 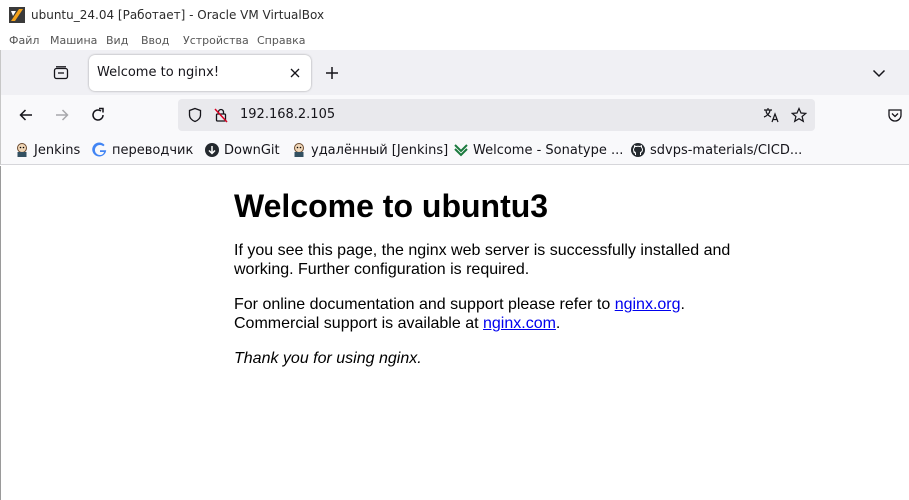 I want to click on bookmark-remote-jenkins: удалённый [Jenkins], so click(x=369, y=150).